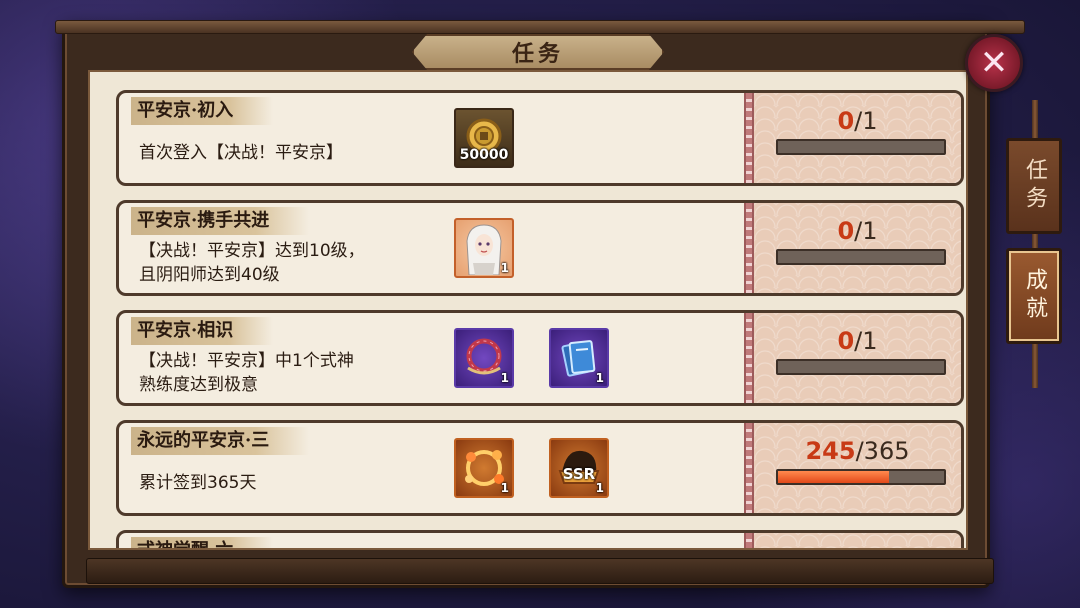 This screenshot has width=1080, height=608. What do you see at coordinates (579, 358) in the screenshot?
I see `reward-talisman: 1` at bounding box center [579, 358].